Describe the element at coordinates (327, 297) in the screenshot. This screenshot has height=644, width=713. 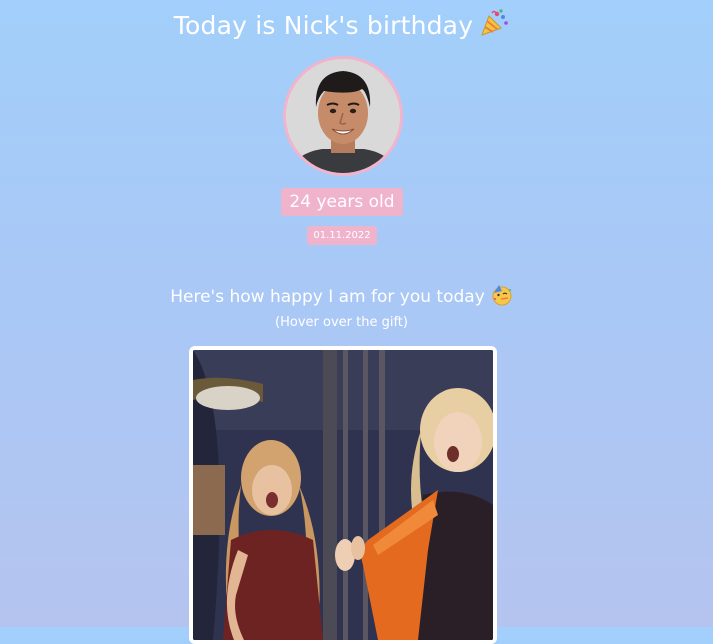
I see `happy-message-text: Here's how happy I am for you today` at that location.